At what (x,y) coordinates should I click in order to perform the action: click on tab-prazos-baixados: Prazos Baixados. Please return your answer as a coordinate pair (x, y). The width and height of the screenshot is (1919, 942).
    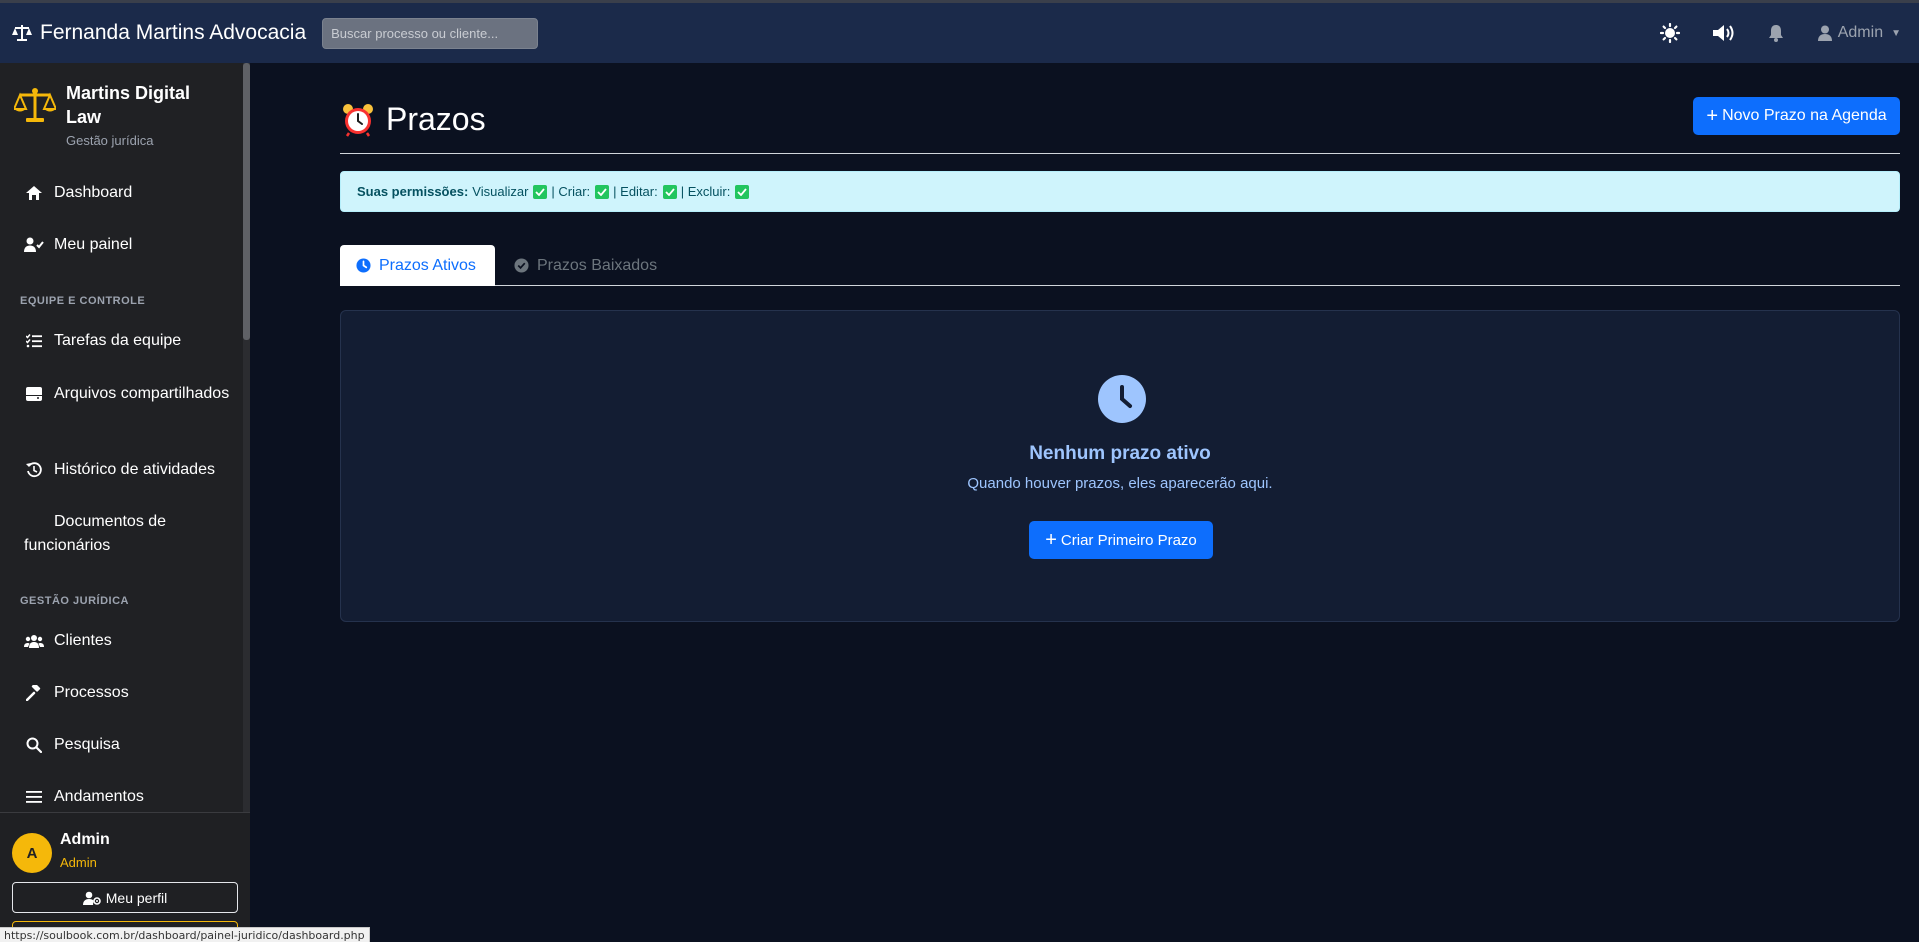
    Looking at the image, I should click on (585, 265).